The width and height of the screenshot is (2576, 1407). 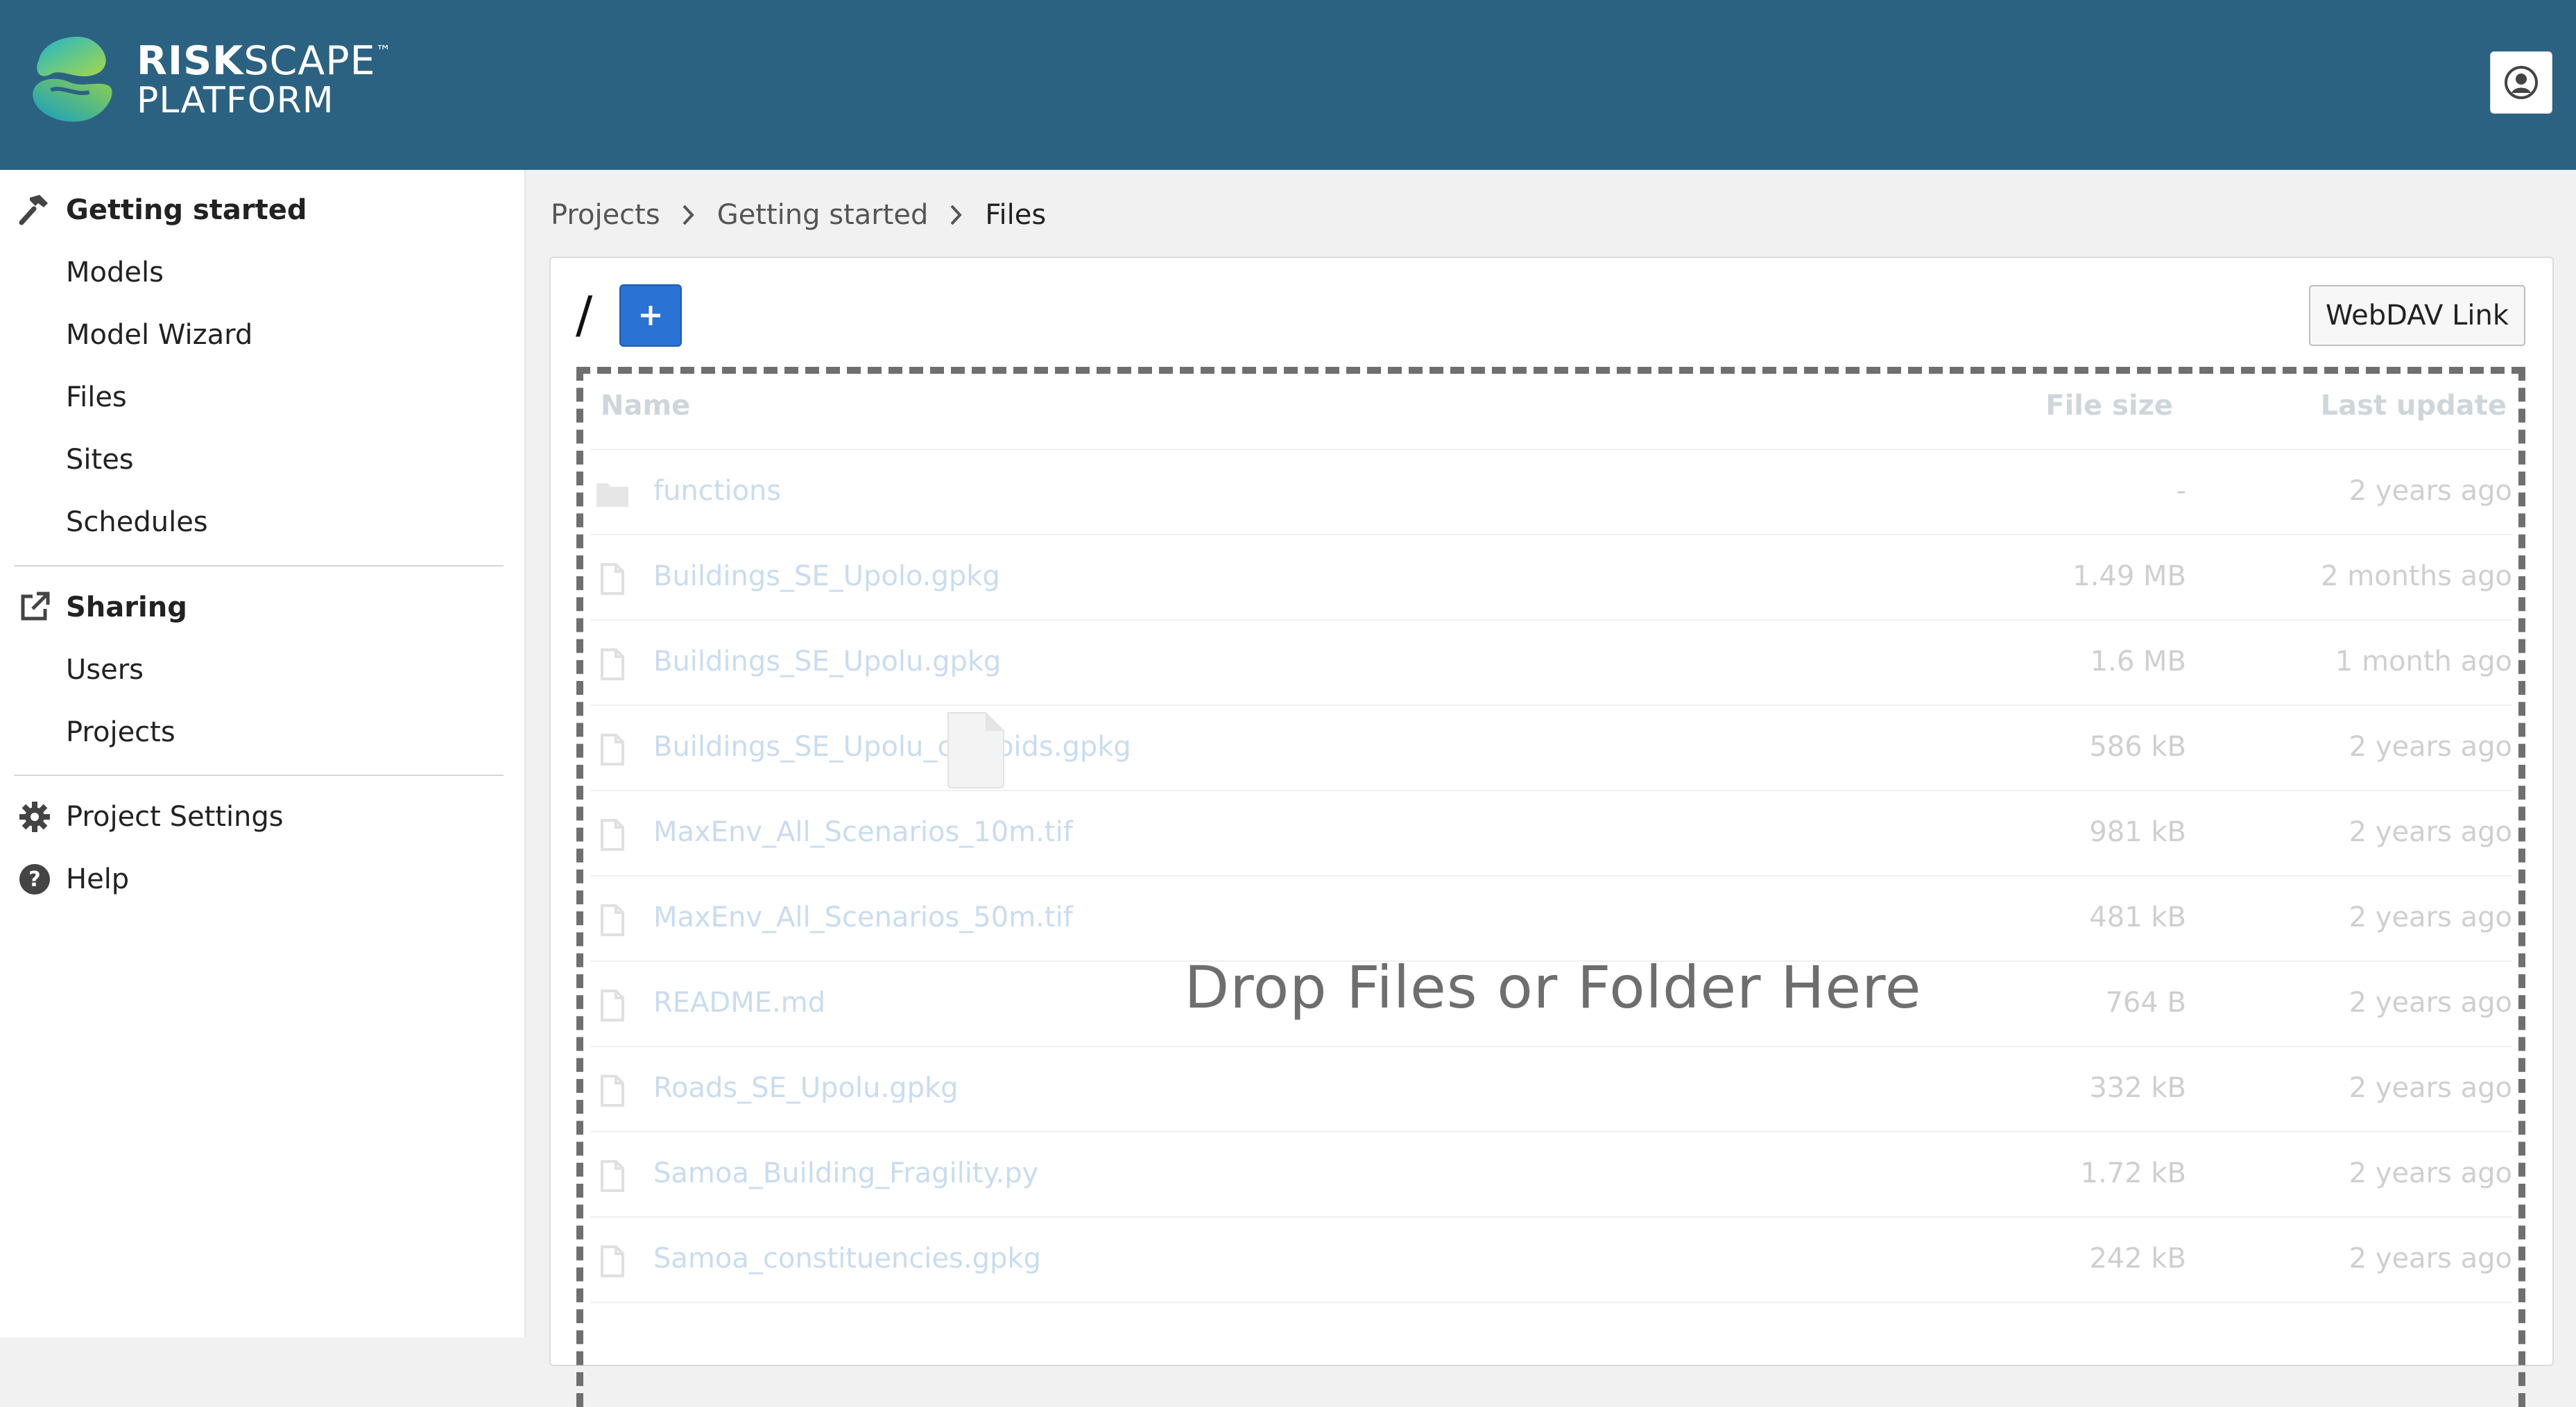 I want to click on brand-risk: RISK, so click(x=190, y=60).